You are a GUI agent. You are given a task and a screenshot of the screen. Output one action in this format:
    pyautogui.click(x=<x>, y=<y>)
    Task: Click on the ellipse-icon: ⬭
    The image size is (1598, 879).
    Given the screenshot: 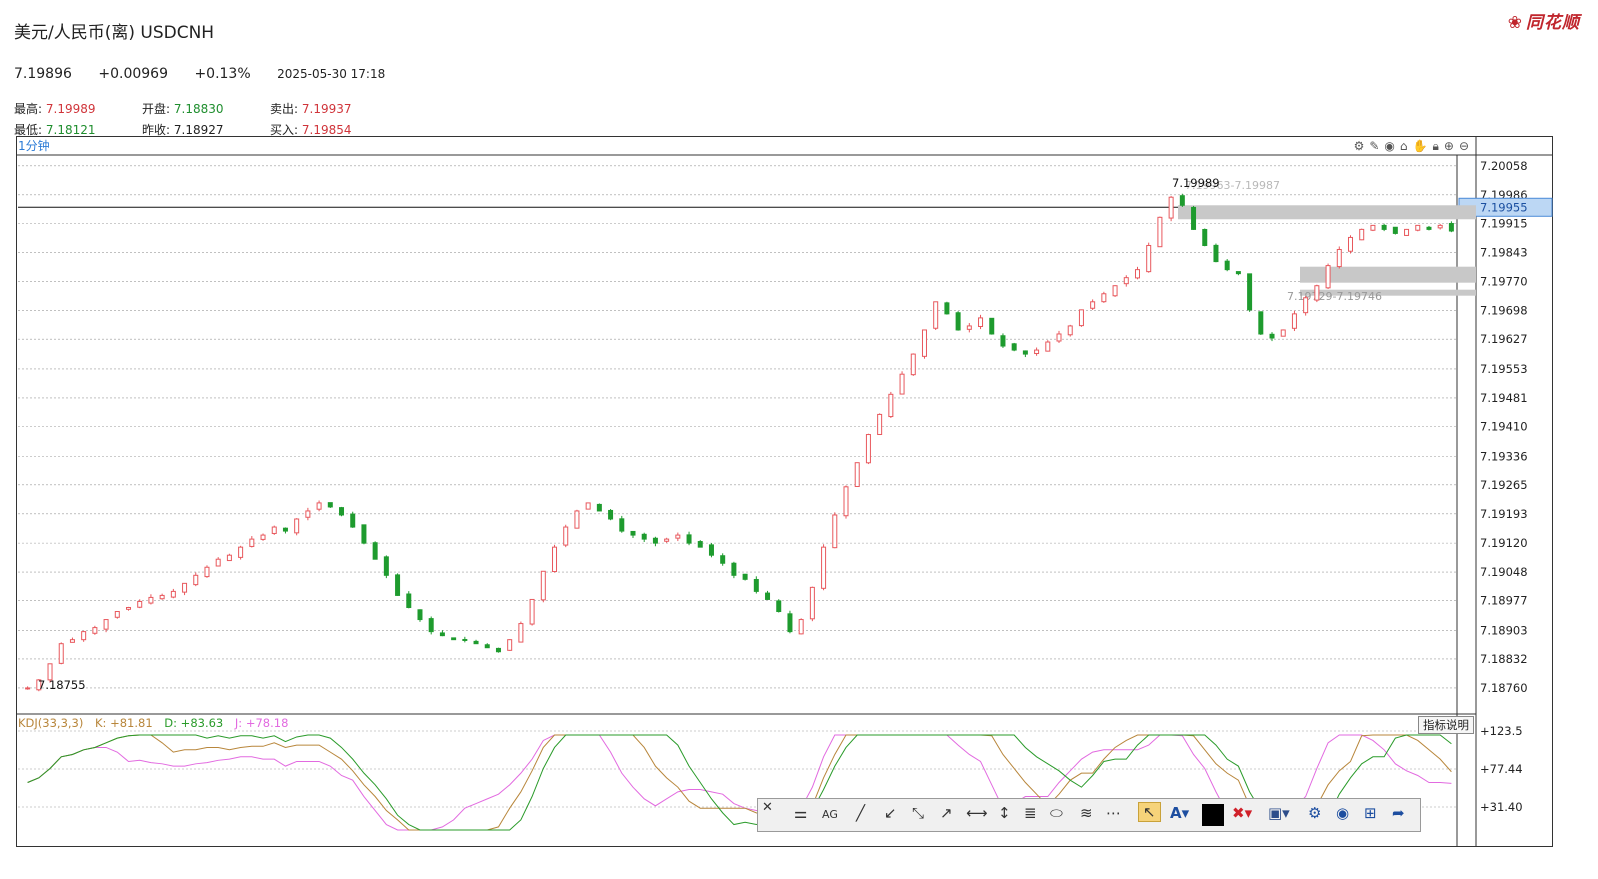 What is the action you would take?
    pyautogui.click(x=1056, y=813)
    